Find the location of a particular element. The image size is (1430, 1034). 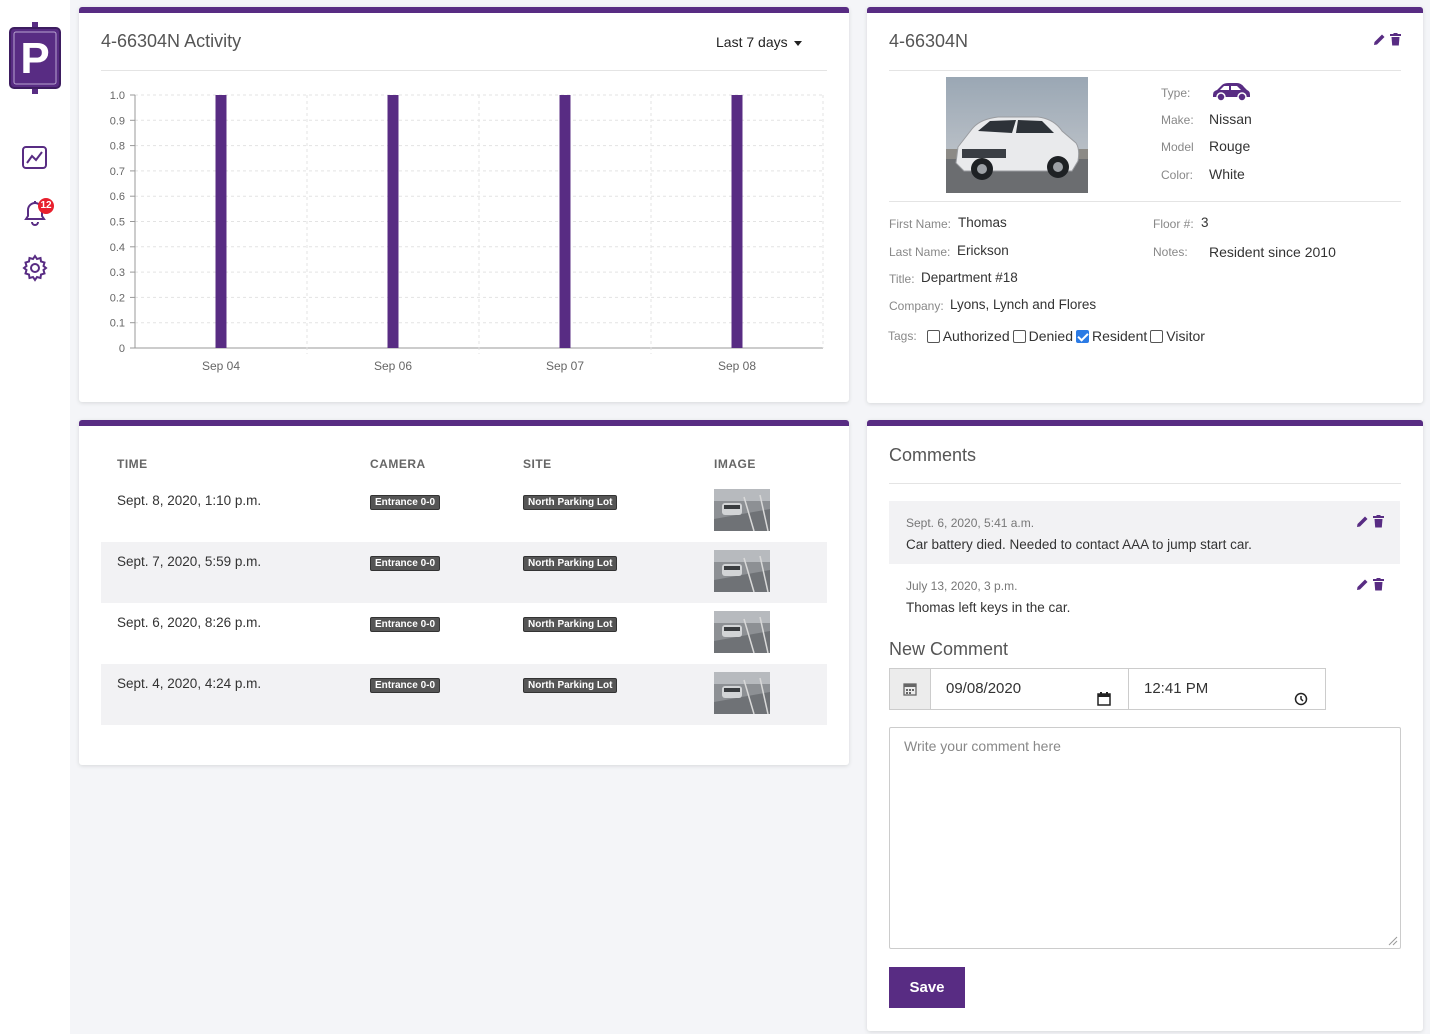

chevron-down-icon is located at coordinates (797, 43).